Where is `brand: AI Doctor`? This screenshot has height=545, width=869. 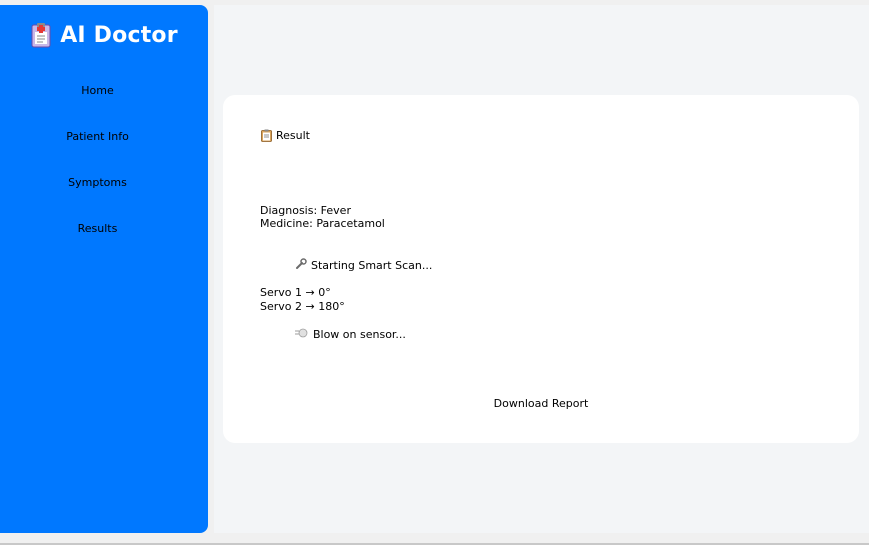 brand: AI Doctor is located at coordinates (104, 35).